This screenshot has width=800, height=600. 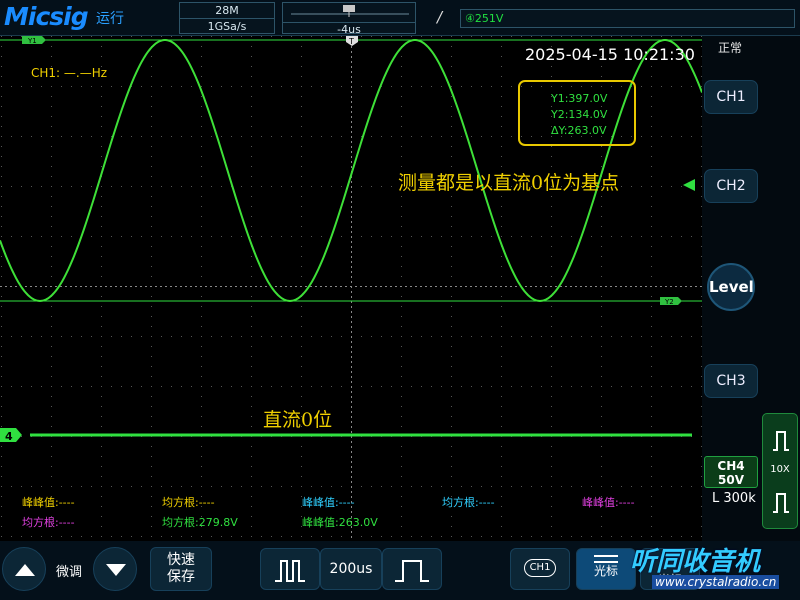 I want to click on svg-text: T, so click(x=351, y=41).